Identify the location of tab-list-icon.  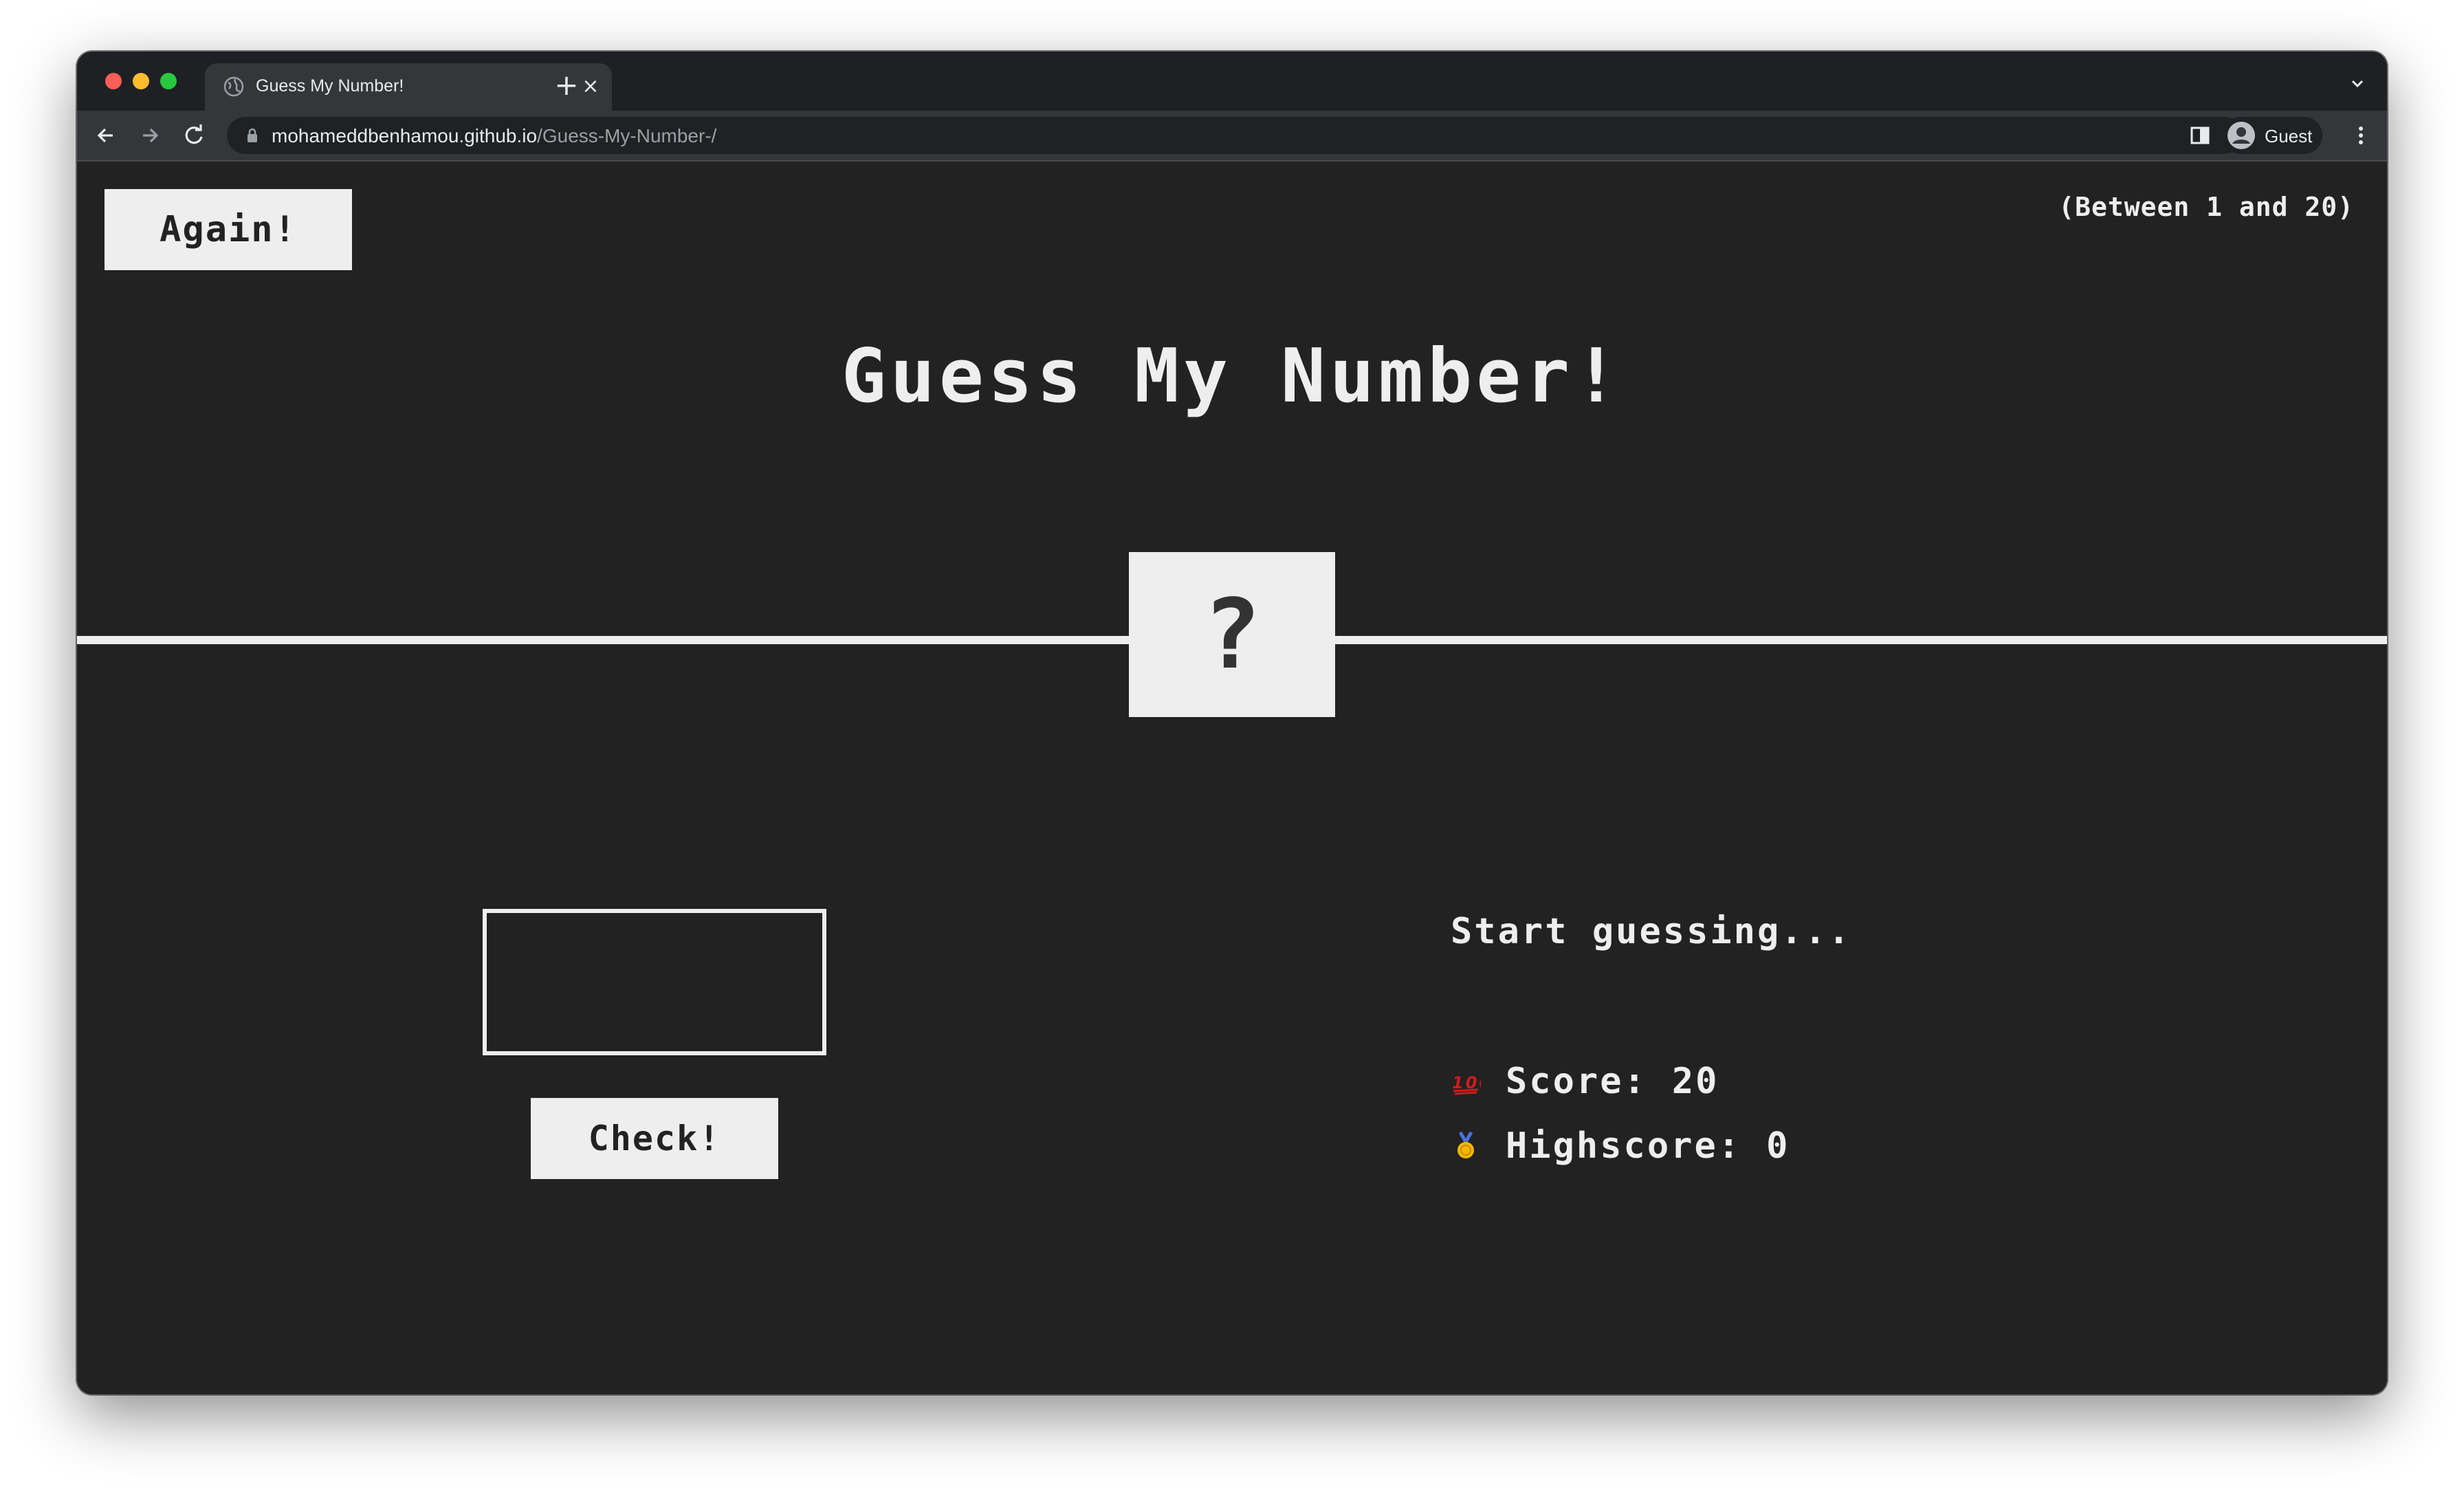
(2357, 84).